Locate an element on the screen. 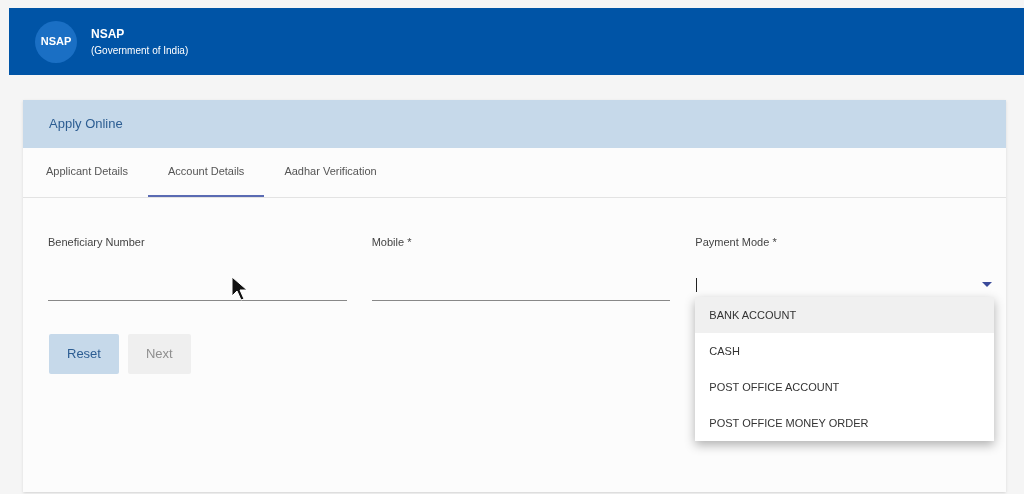 The width and height of the screenshot is (1024, 494). field-label: Payment Mode * is located at coordinates (736, 242).